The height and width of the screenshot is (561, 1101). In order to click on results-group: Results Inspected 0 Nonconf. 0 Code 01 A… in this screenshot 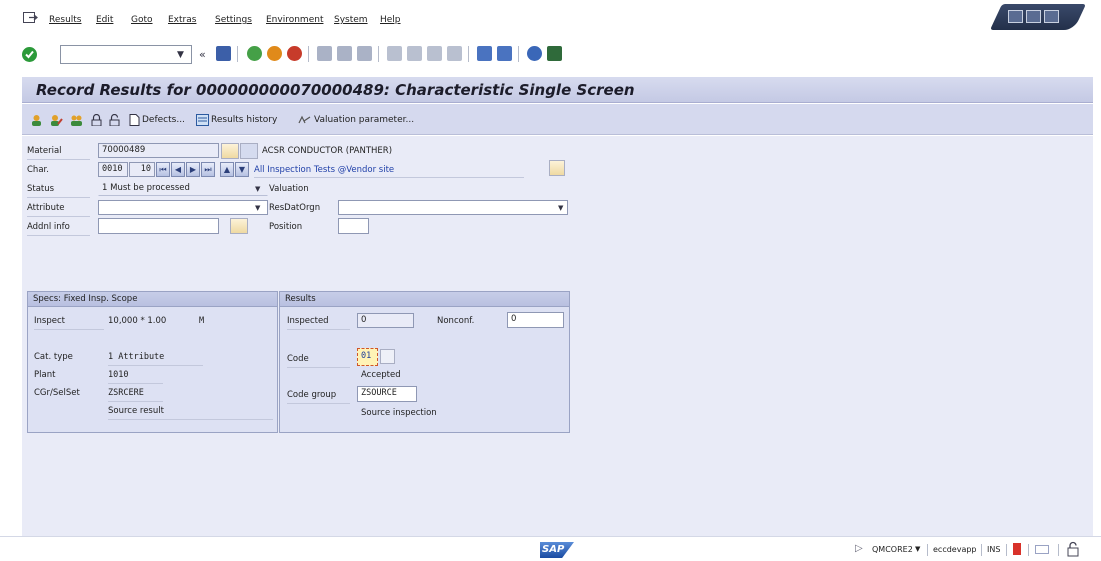, I will do `click(424, 362)`.